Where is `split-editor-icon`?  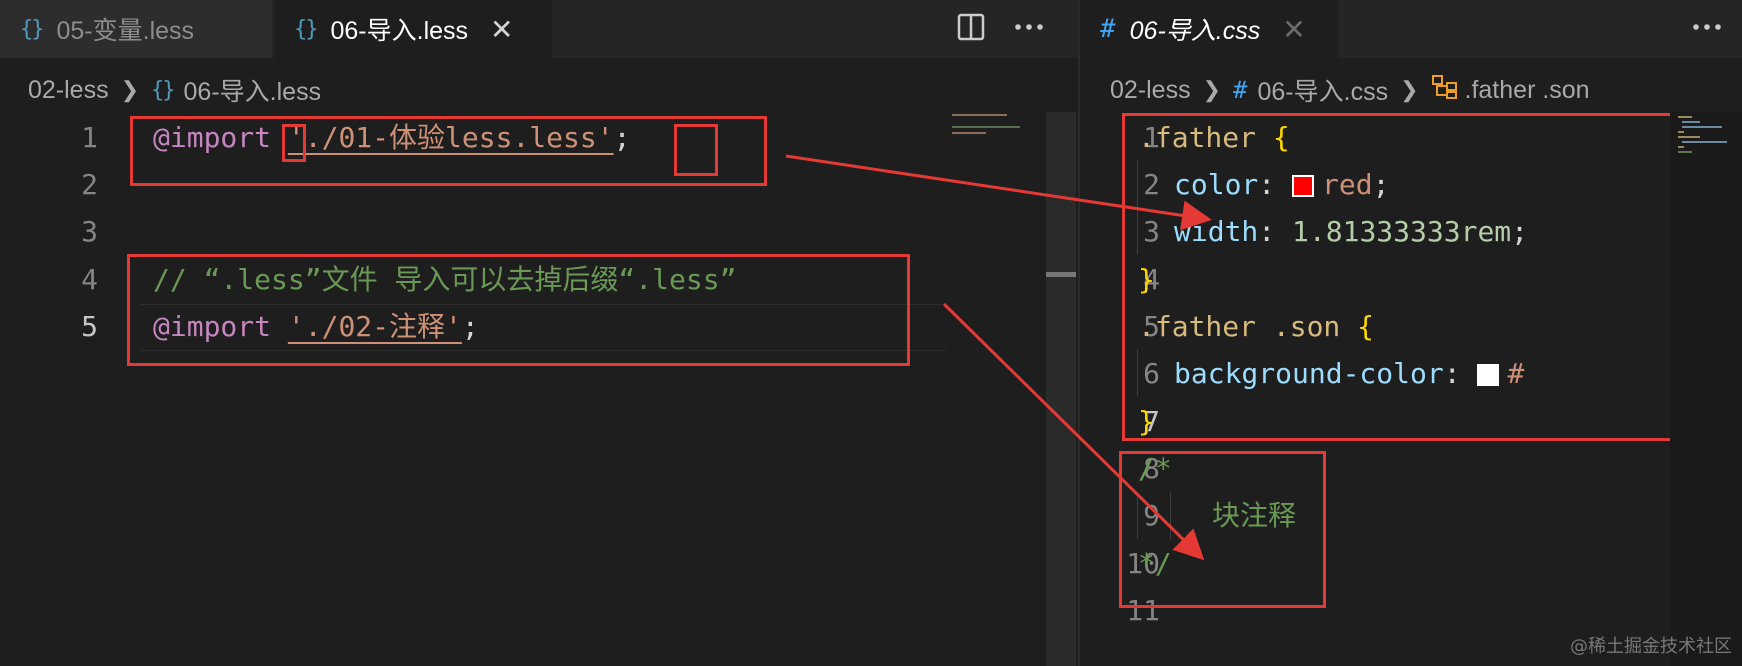
split-editor-icon is located at coordinates (971, 30).